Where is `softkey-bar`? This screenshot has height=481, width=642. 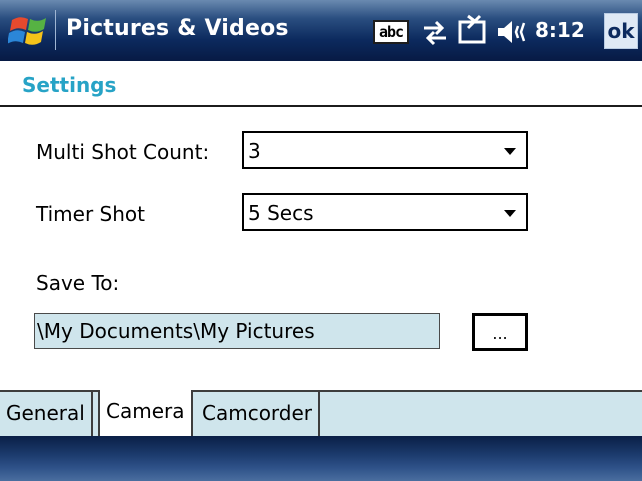 softkey-bar is located at coordinates (321, 458).